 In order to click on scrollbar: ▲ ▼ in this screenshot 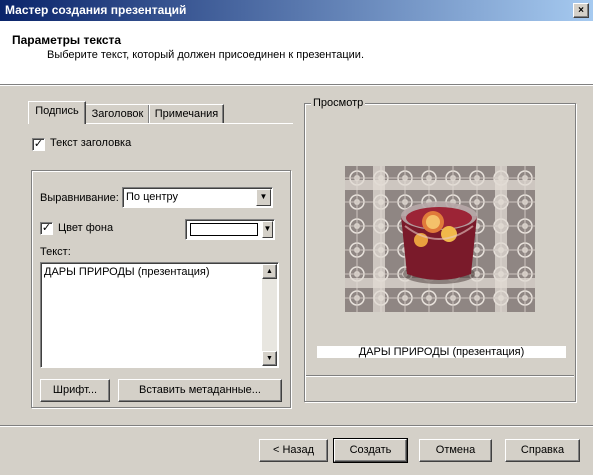, I will do `click(269, 315)`.